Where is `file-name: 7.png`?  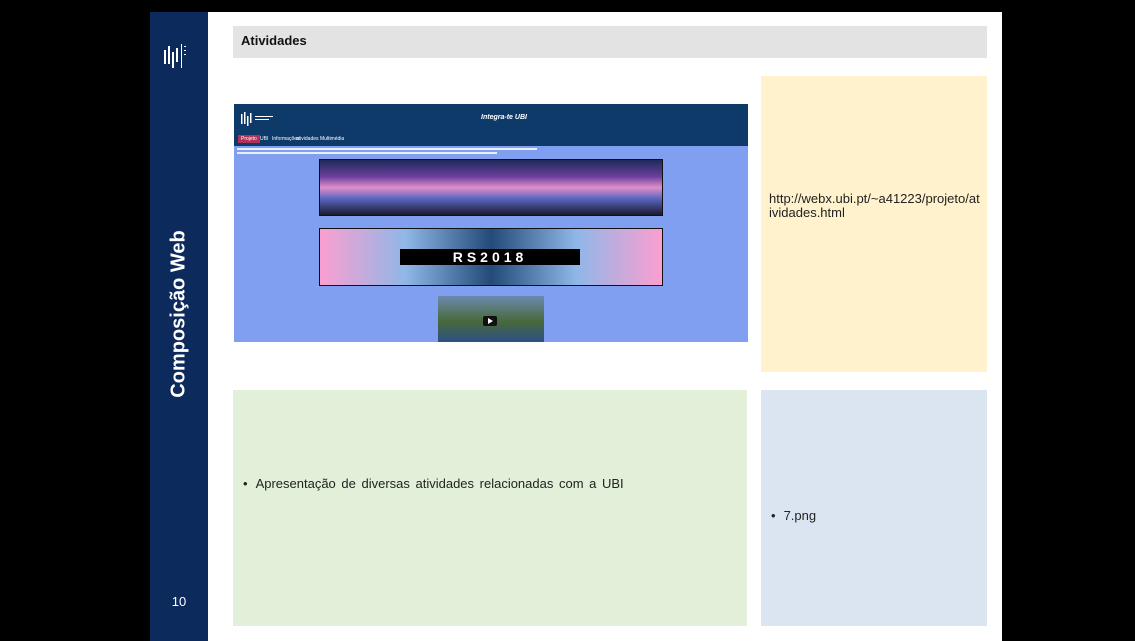 file-name: 7.png is located at coordinates (800, 515).